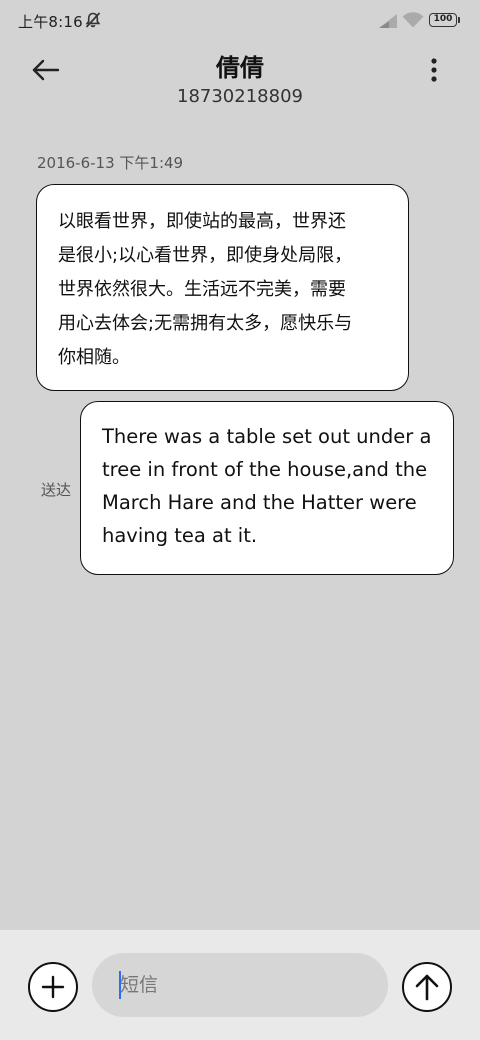 Image resolution: width=480 pixels, height=1040 pixels. Describe the element at coordinates (240, 96) in the screenshot. I see `contact-number: 18730218809` at that location.